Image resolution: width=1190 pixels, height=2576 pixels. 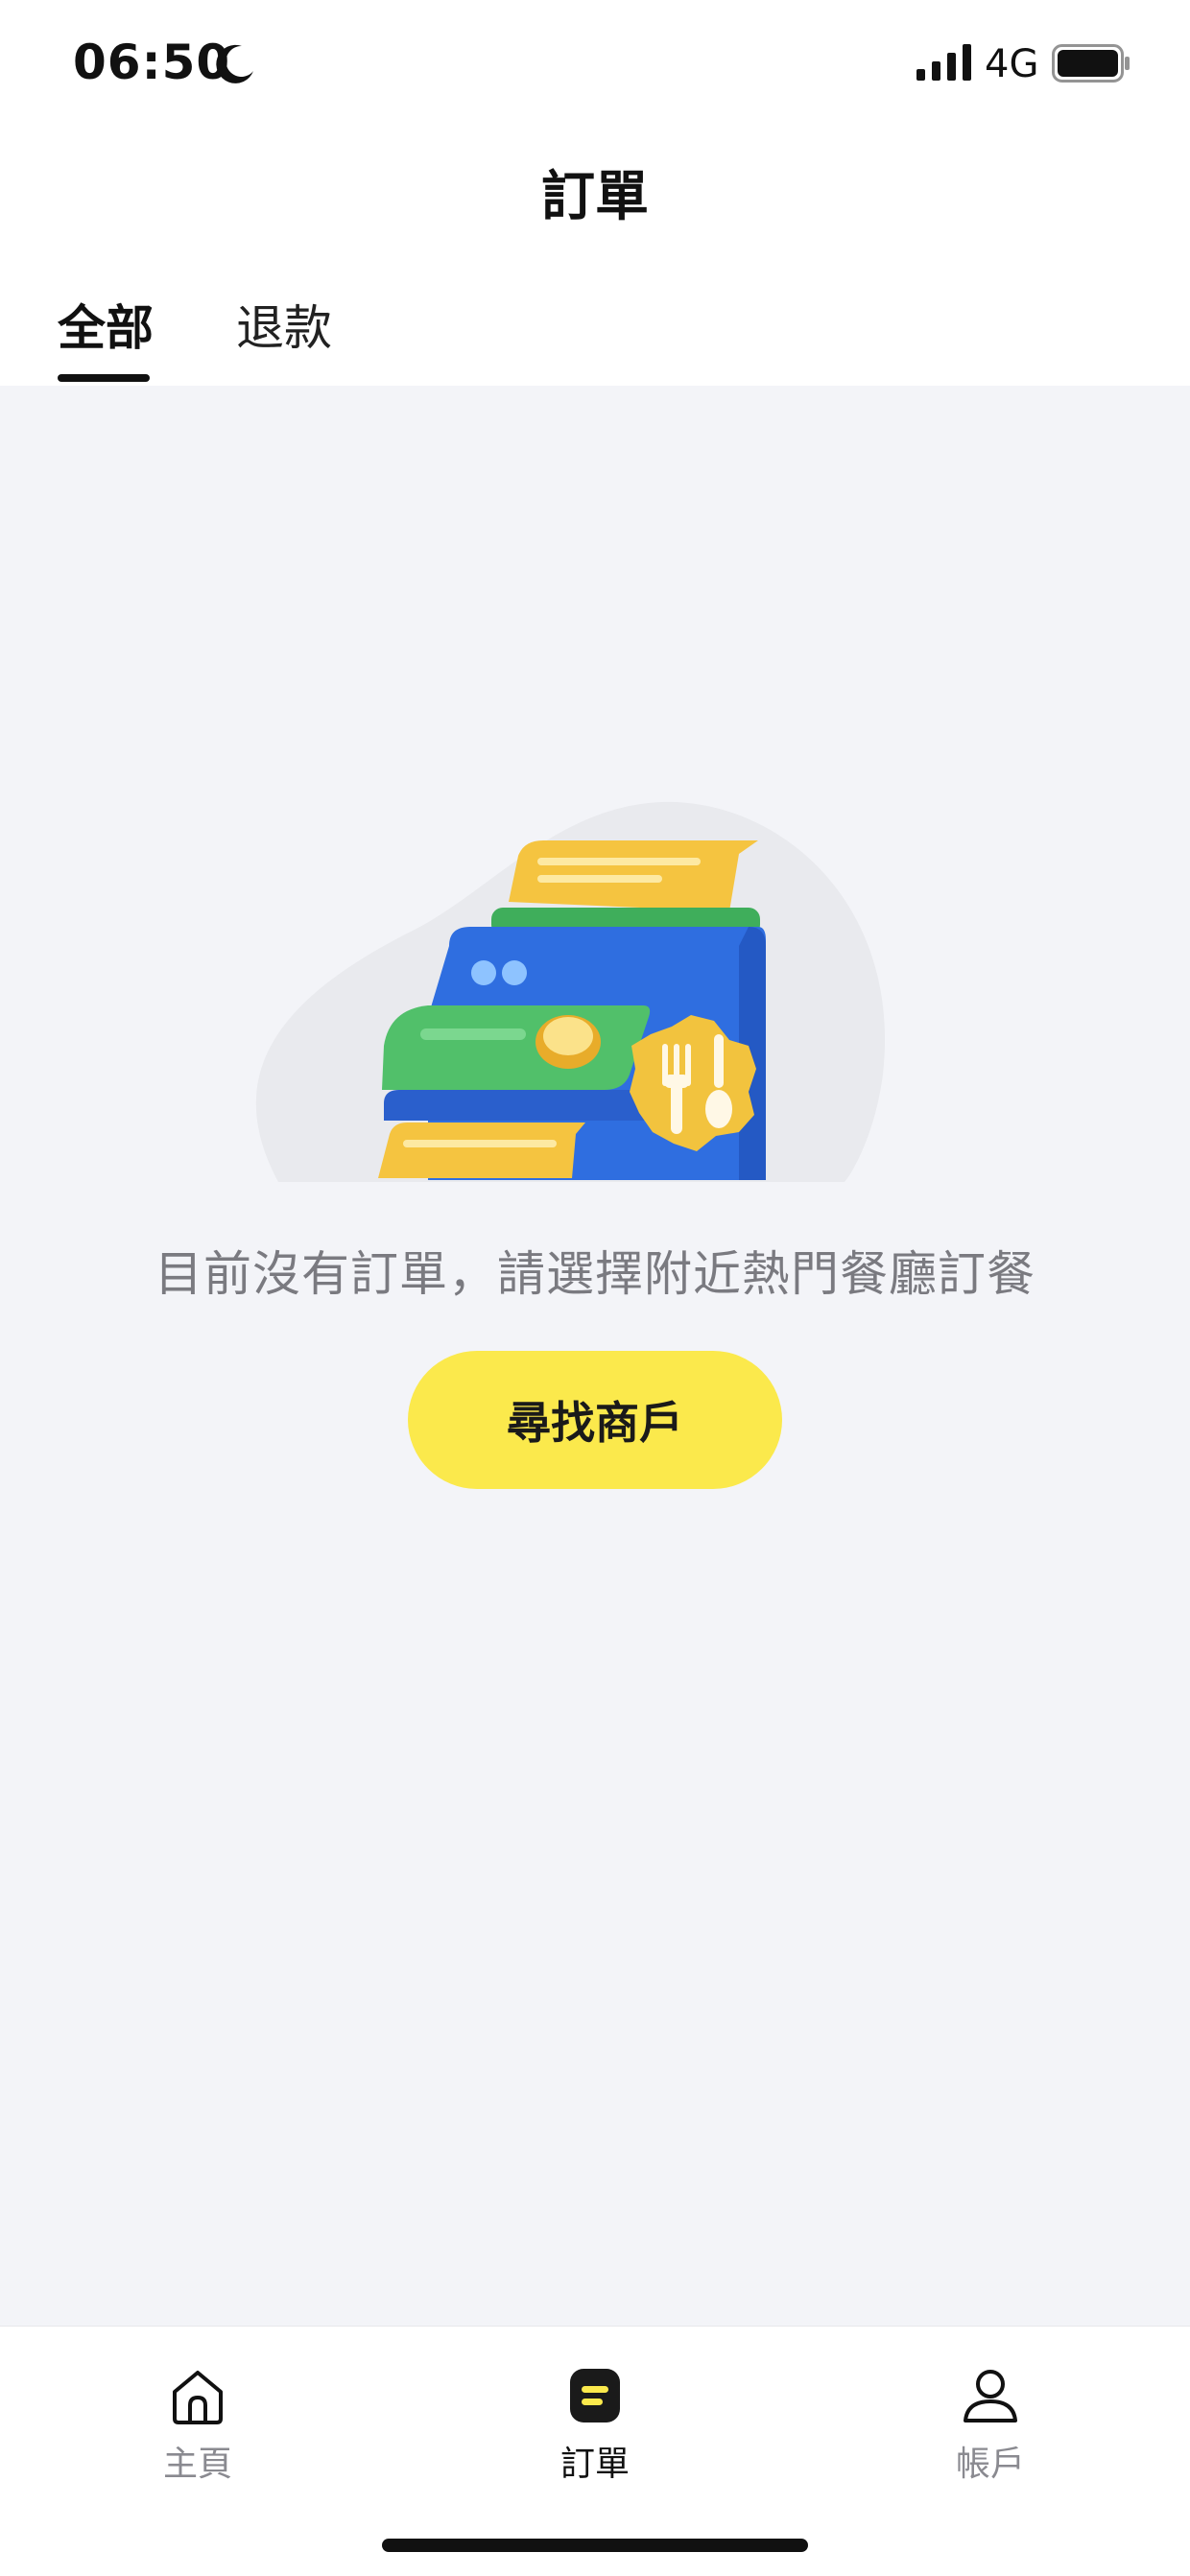 I want to click on nav-item-orders: 訂單, so click(x=595, y=2432).